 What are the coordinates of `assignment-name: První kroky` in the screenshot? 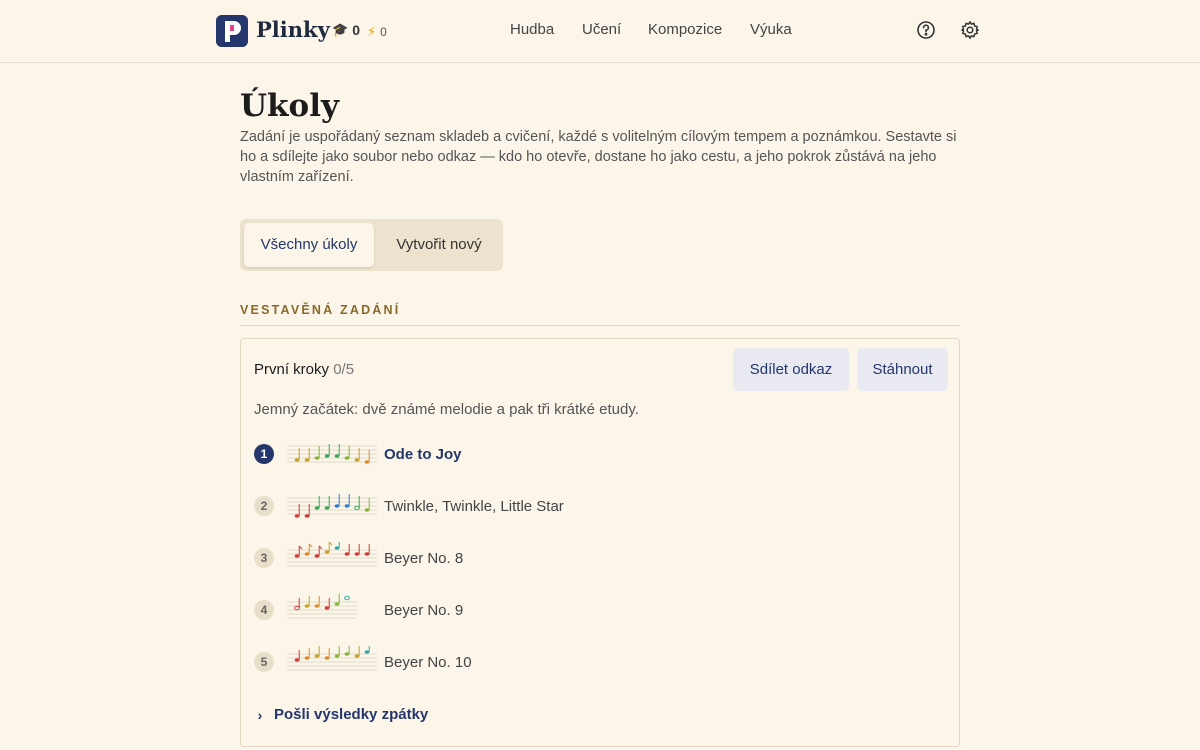 It's located at (292, 369).